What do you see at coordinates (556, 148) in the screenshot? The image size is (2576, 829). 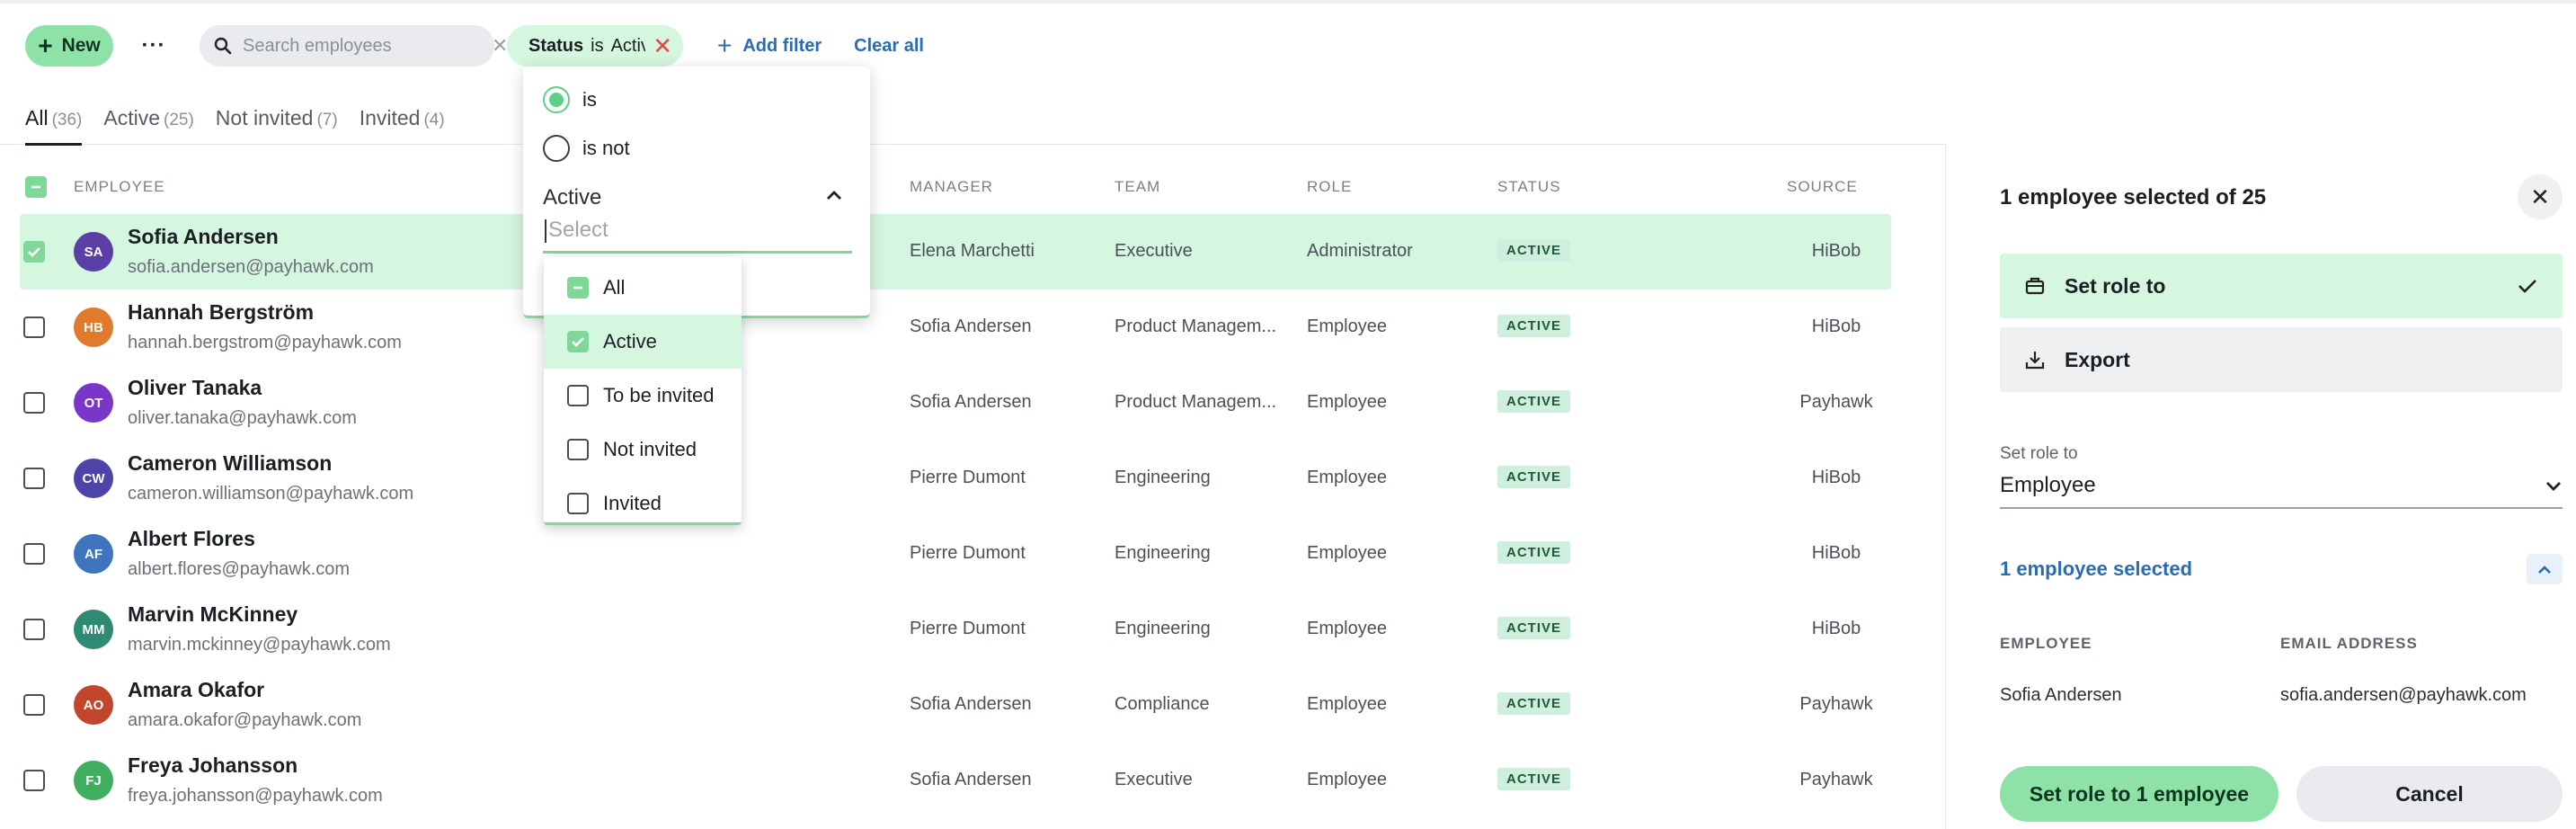 I see `radio-button` at bounding box center [556, 148].